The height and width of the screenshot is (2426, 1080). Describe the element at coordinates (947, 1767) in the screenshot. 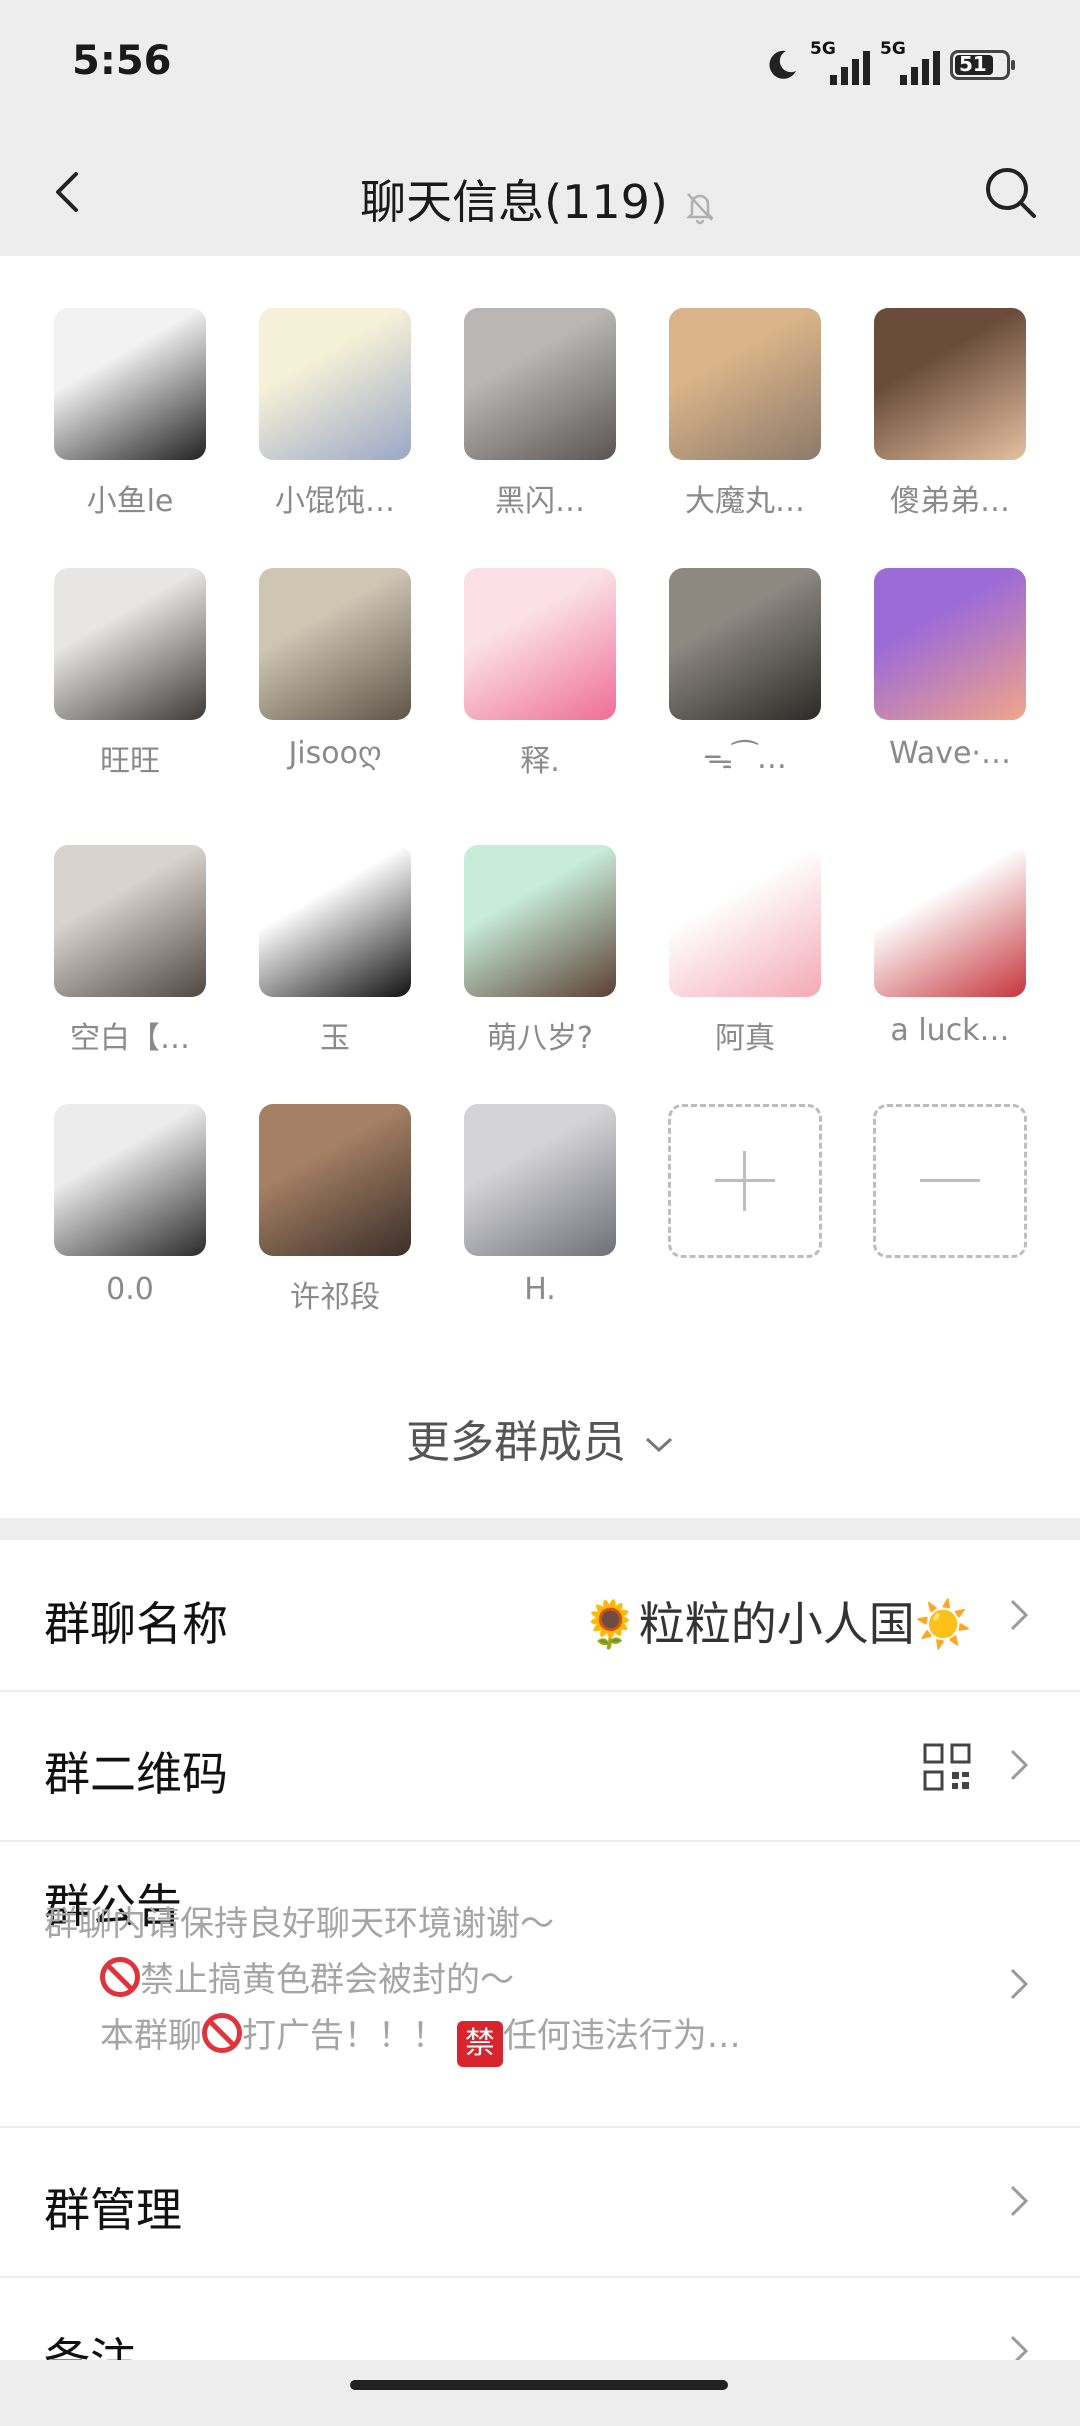

I see `qr-code-icon` at that location.